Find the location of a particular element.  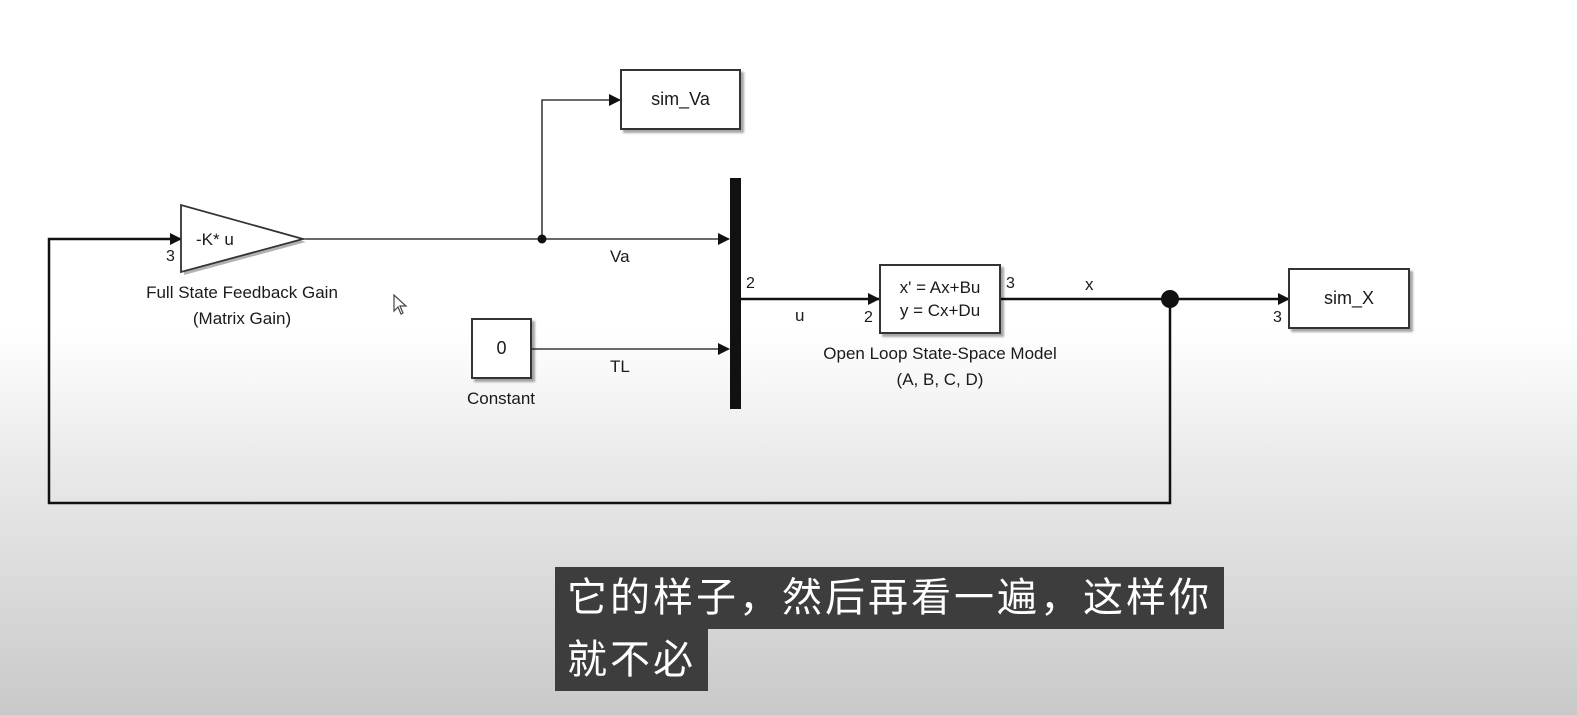

subtitle-line1: 它的样子，然后再看一遍，这样你 is located at coordinates (889, 598).